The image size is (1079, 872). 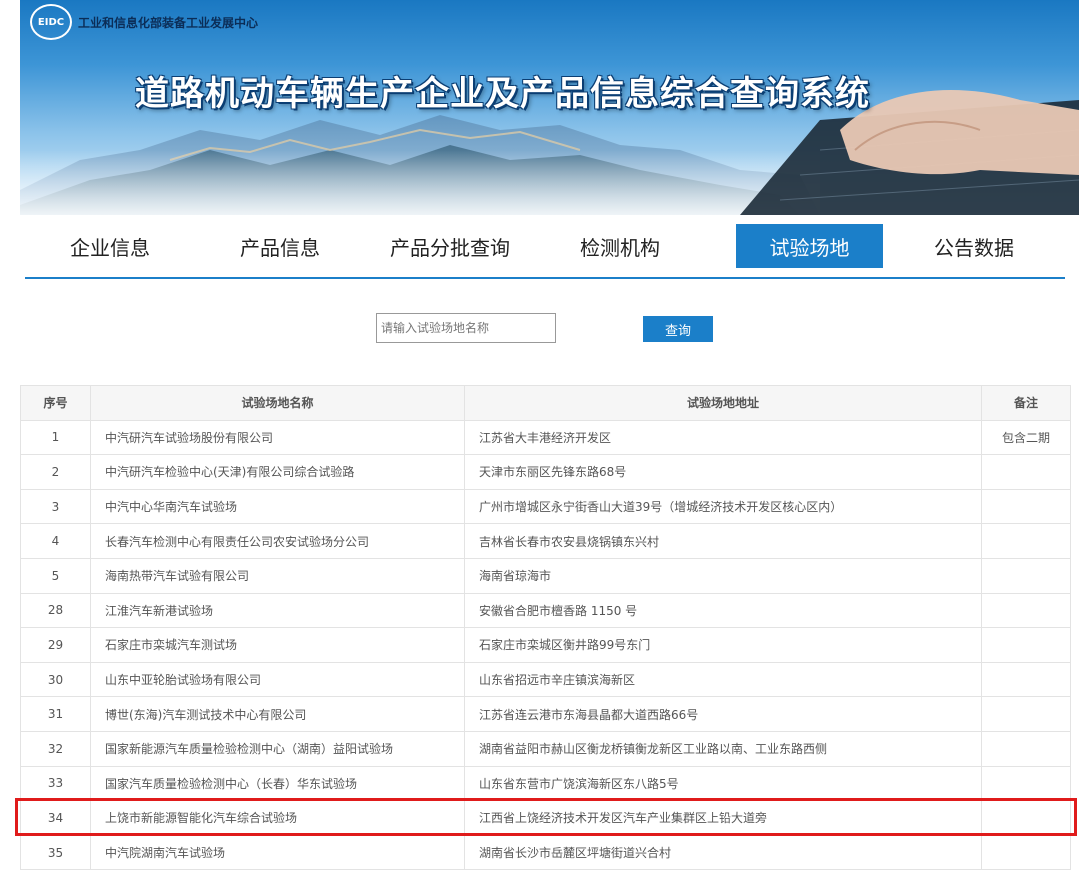 I want to click on row-name: 上饶市新能源智能化汽车综合试验场, so click(x=277, y=818).